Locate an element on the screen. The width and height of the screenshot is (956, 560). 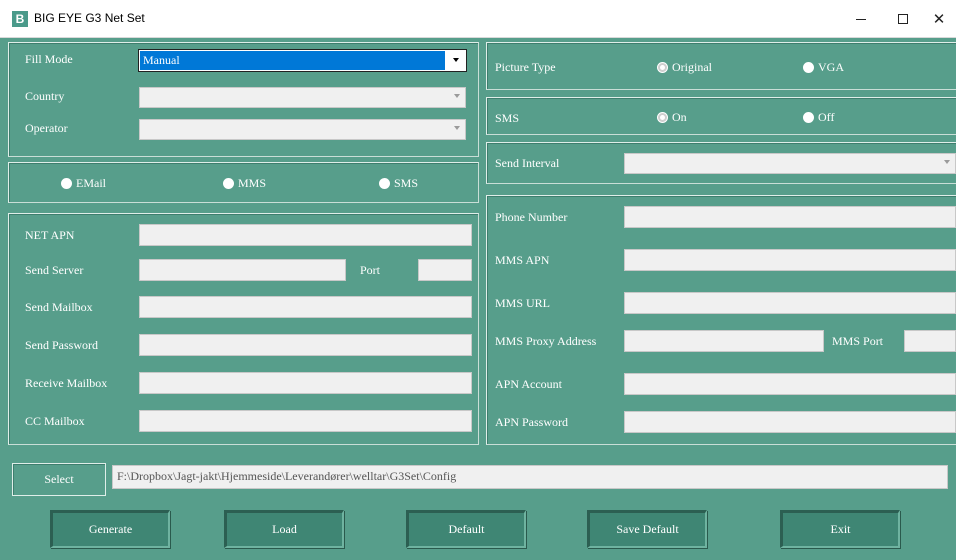
send-mode-email-radio: EMail is located at coordinates (83, 183).